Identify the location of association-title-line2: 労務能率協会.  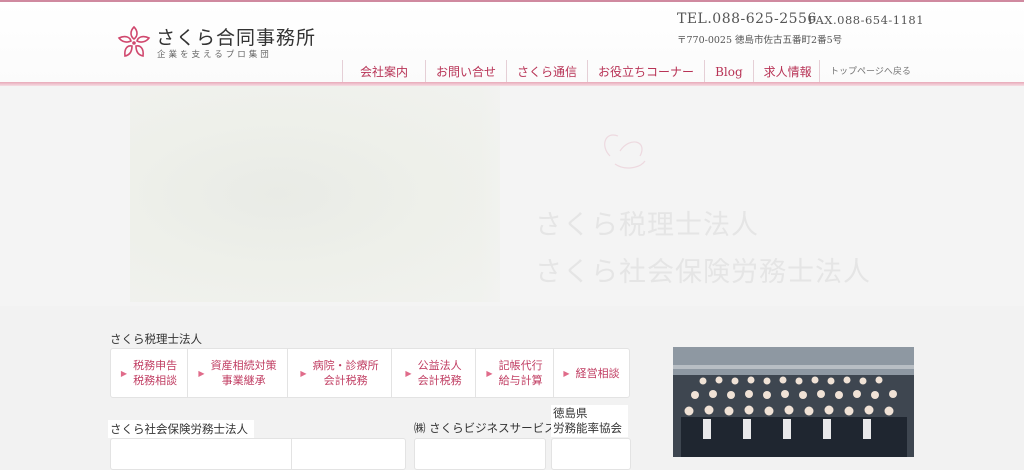
(587, 428).